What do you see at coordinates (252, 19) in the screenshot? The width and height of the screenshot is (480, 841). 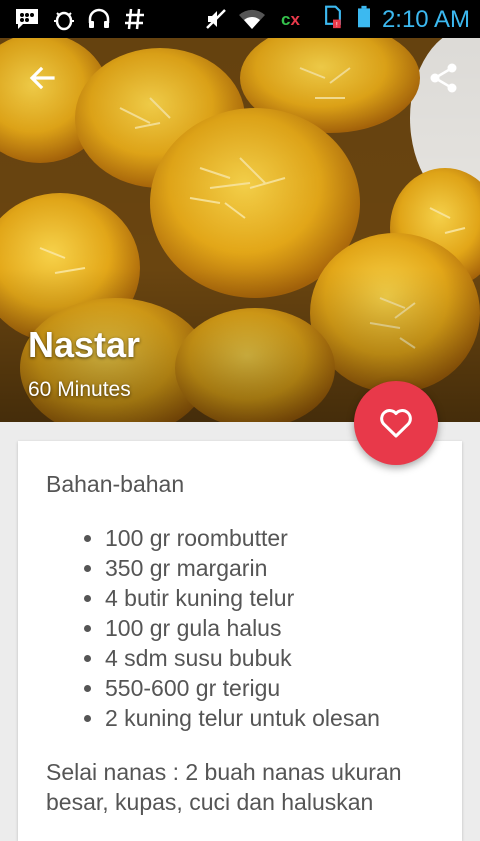 I see `wifi-icon` at bounding box center [252, 19].